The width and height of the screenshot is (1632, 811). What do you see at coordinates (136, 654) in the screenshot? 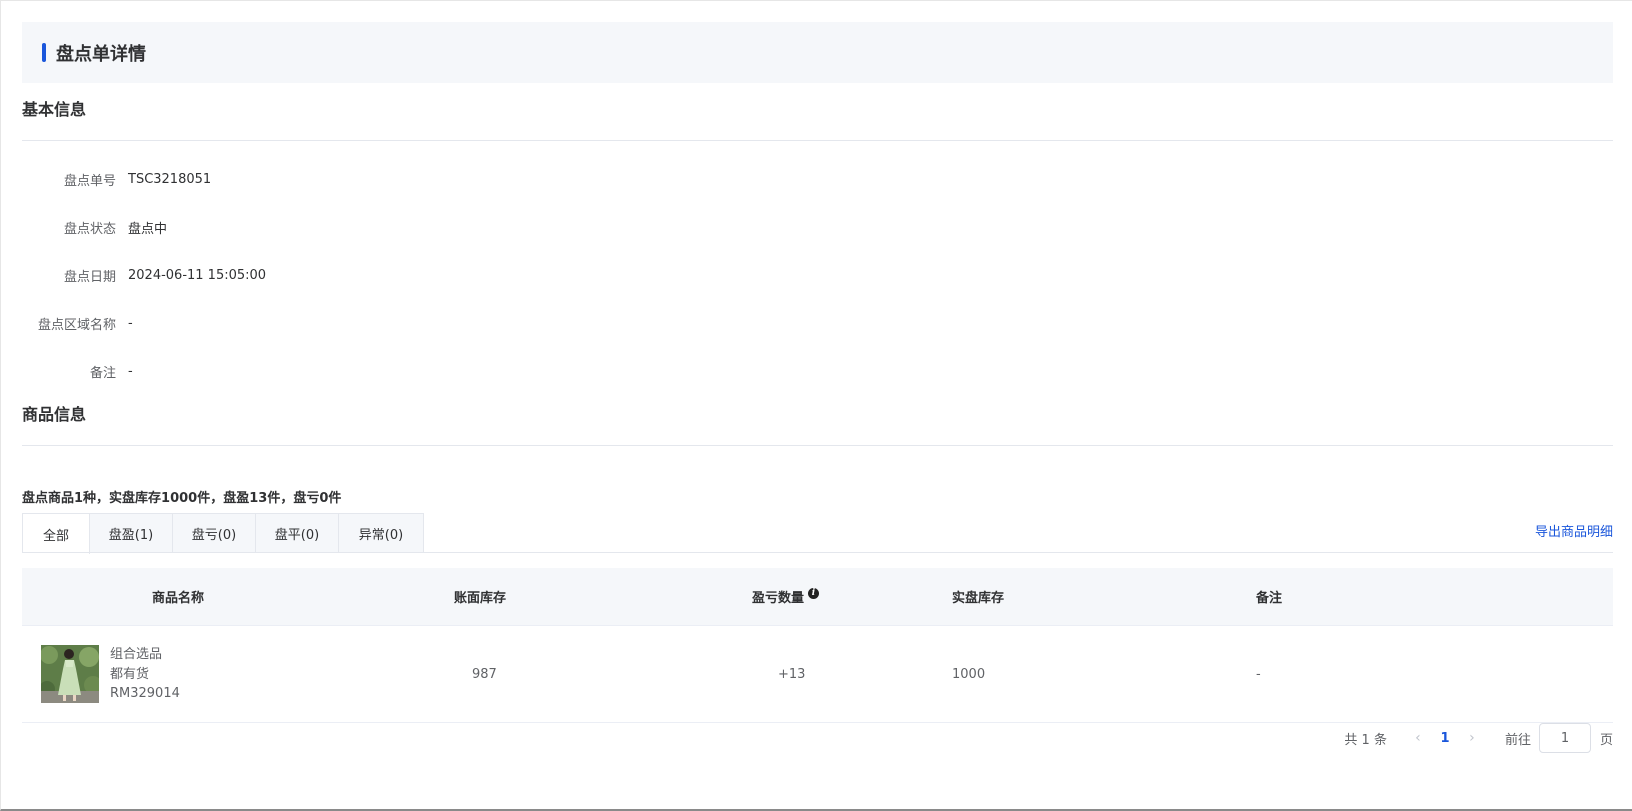
I see `product-name: 组合选品` at bounding box center [136, 654].